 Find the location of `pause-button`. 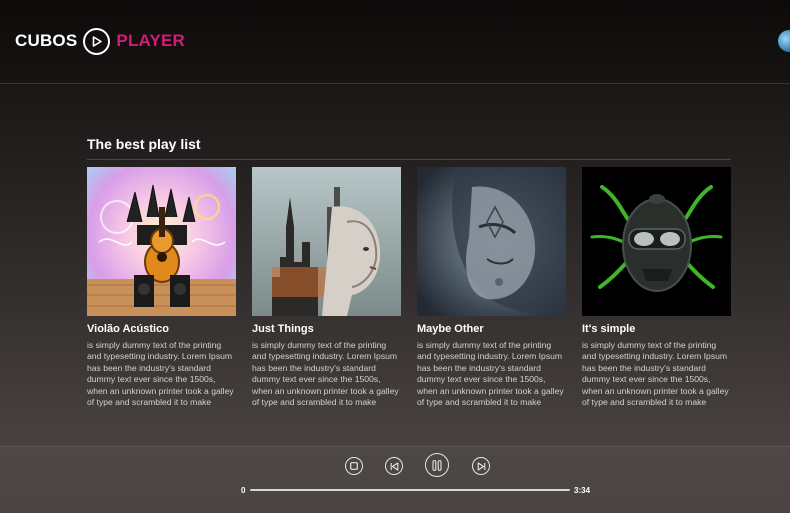

pause-button is located at coordinates (437, 465).